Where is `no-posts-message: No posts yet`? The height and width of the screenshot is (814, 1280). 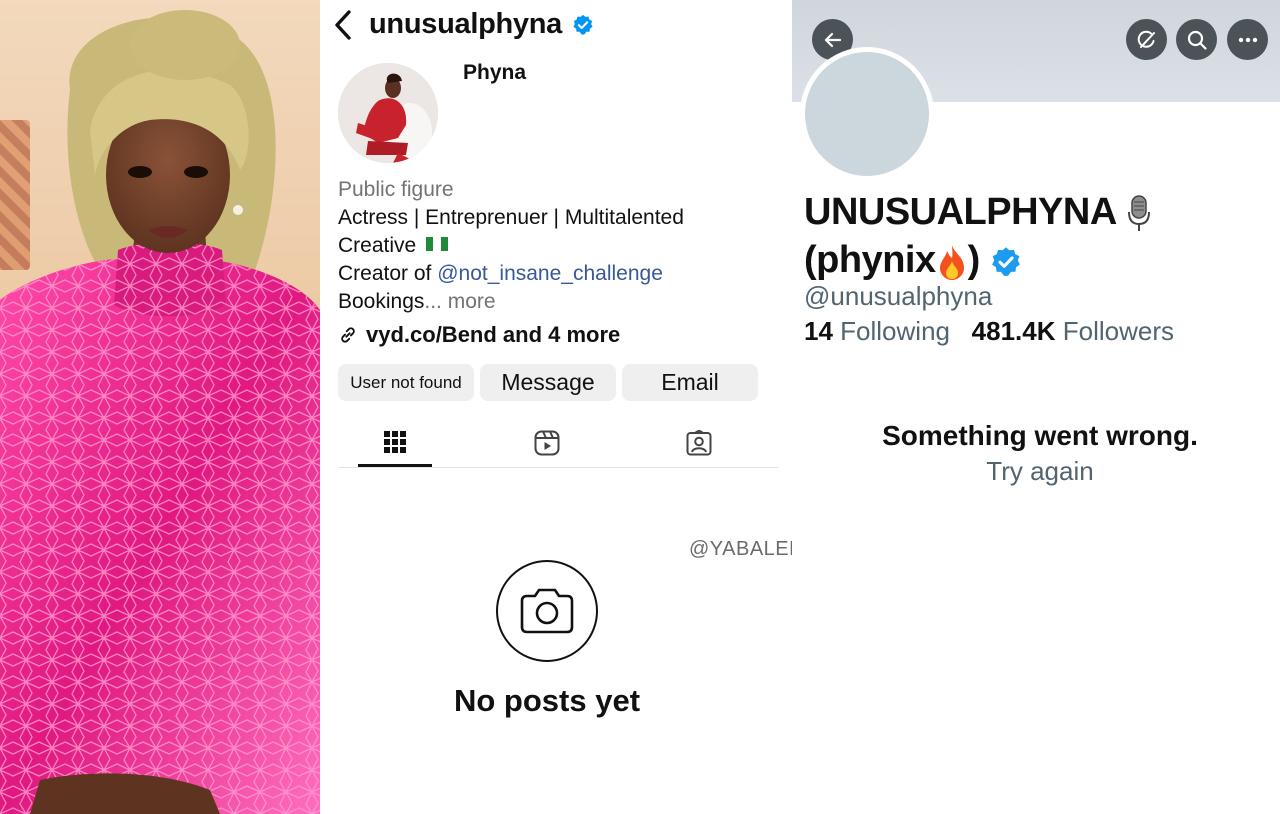 no-posts-message: No posts yet is located at coordinates (547, 700).